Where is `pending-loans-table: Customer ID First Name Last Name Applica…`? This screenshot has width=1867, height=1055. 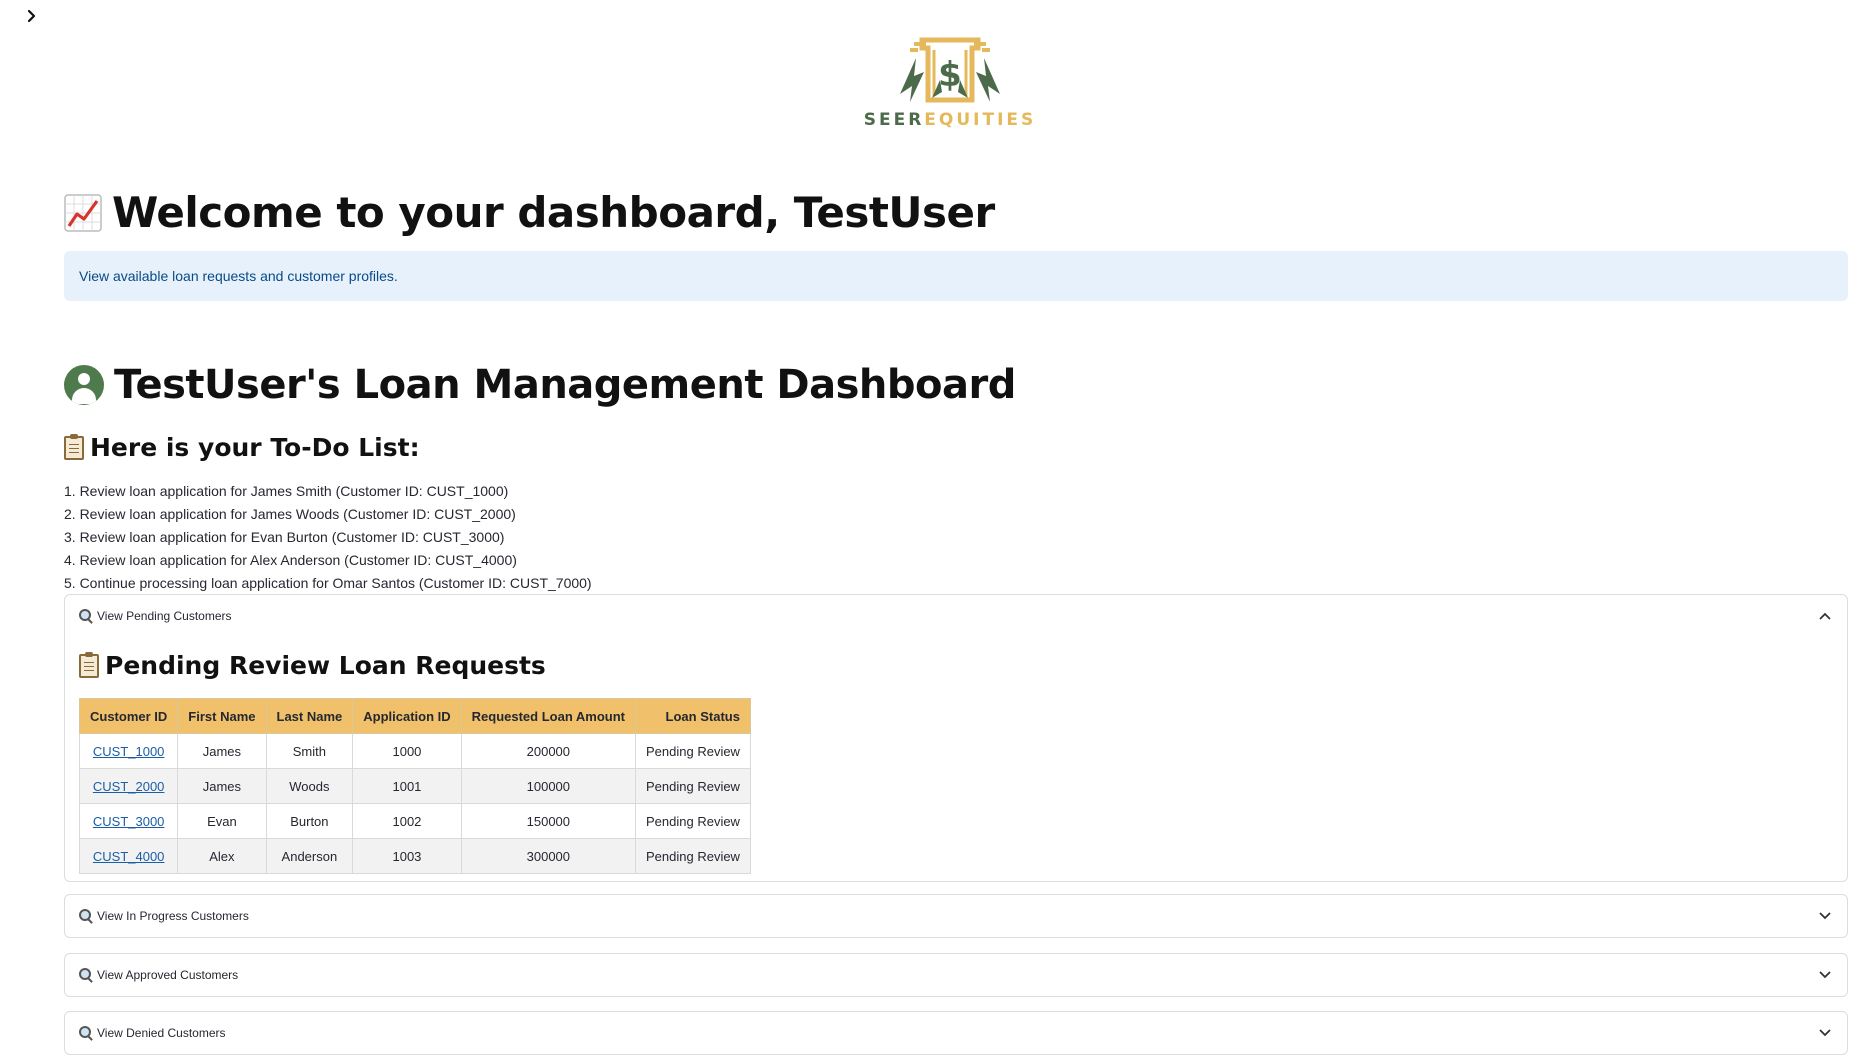 pending-loans-table: Customer ID First Name Last Name Applica… is located at coordinates (414, 786).